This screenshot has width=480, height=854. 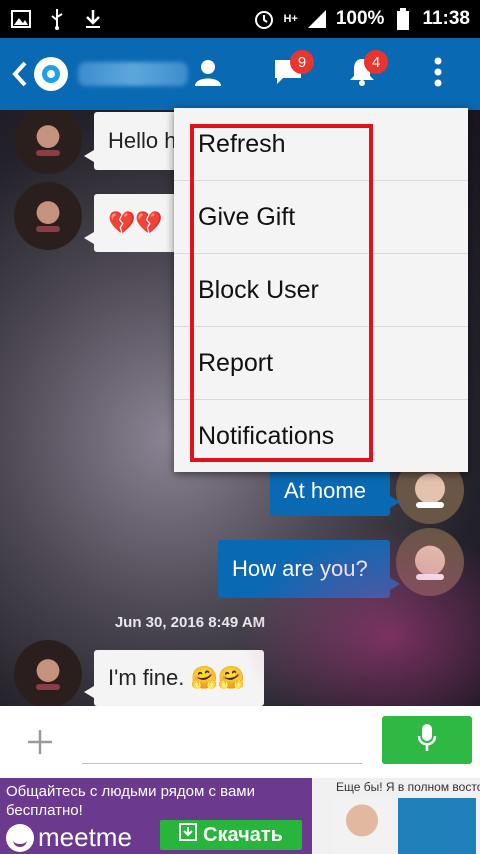 I want to click on message-input, so click(x=222, y=742).